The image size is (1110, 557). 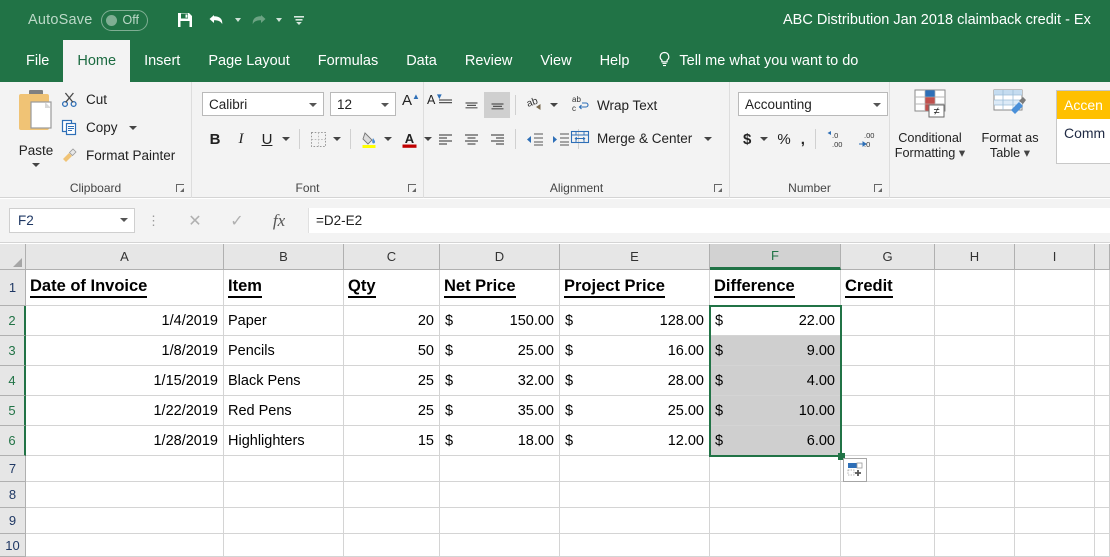 I want to click on tab-formulas: Formulas, so click(x=348, y=61).